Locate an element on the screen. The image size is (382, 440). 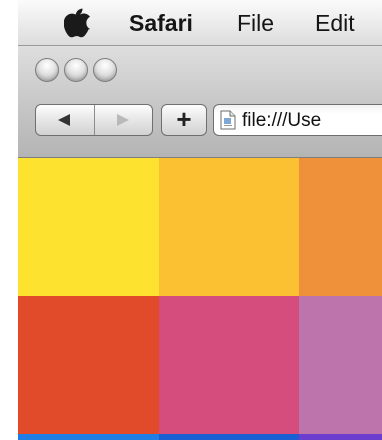
back-forward-control is located at coordinates (94, 120).